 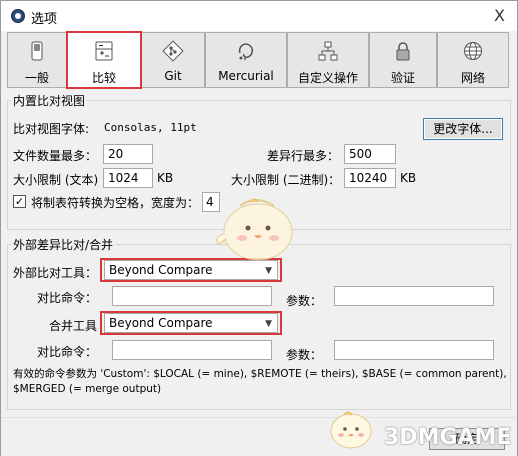 What do you see at coordinates (408, 178) in the screenshot?
I see `size-binary-unit: KB` at bounding box center [408, 178].